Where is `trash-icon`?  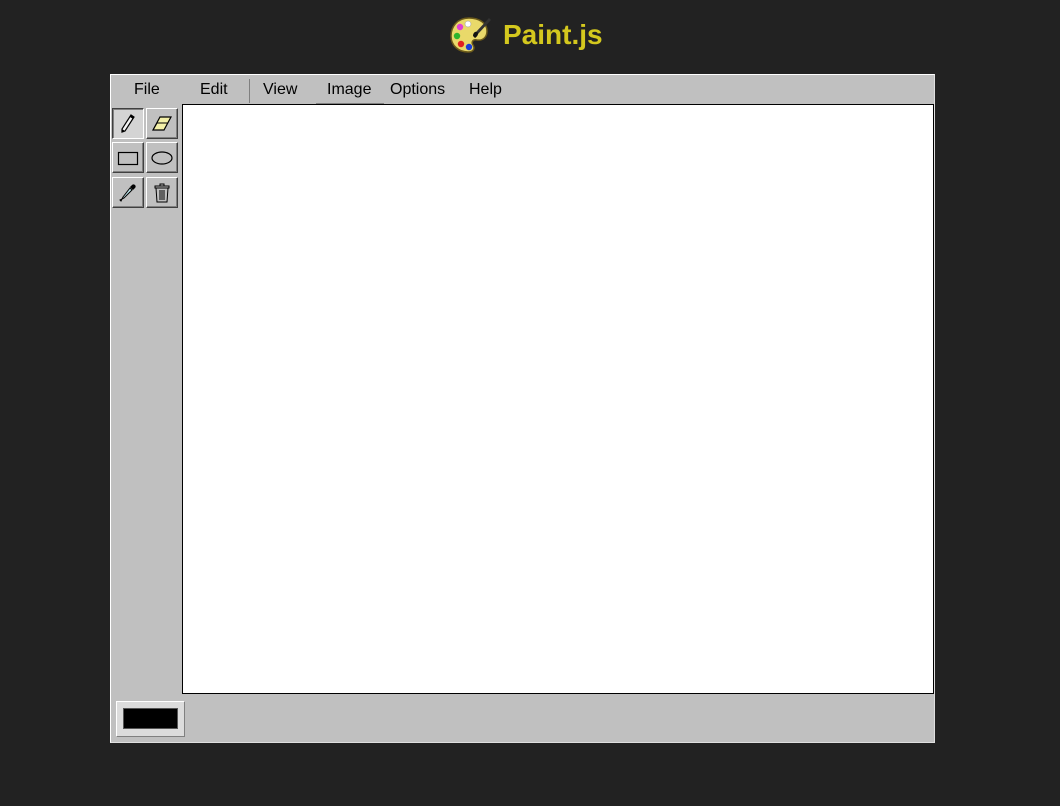 trash-icon is located at coordinates (162, 193).